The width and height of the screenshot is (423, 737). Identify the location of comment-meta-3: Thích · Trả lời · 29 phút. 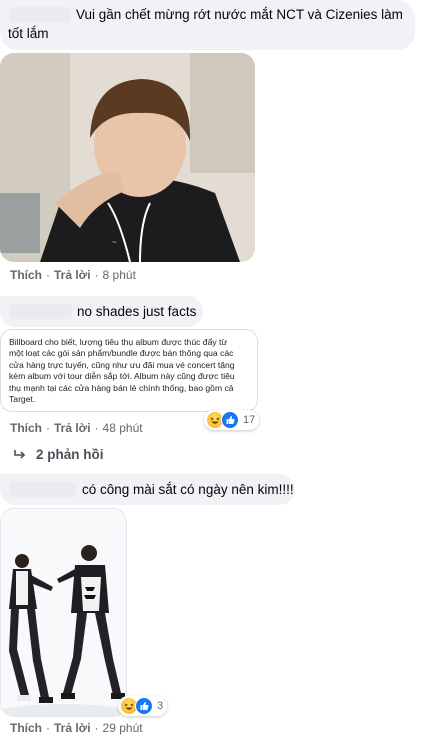
(76, 728).